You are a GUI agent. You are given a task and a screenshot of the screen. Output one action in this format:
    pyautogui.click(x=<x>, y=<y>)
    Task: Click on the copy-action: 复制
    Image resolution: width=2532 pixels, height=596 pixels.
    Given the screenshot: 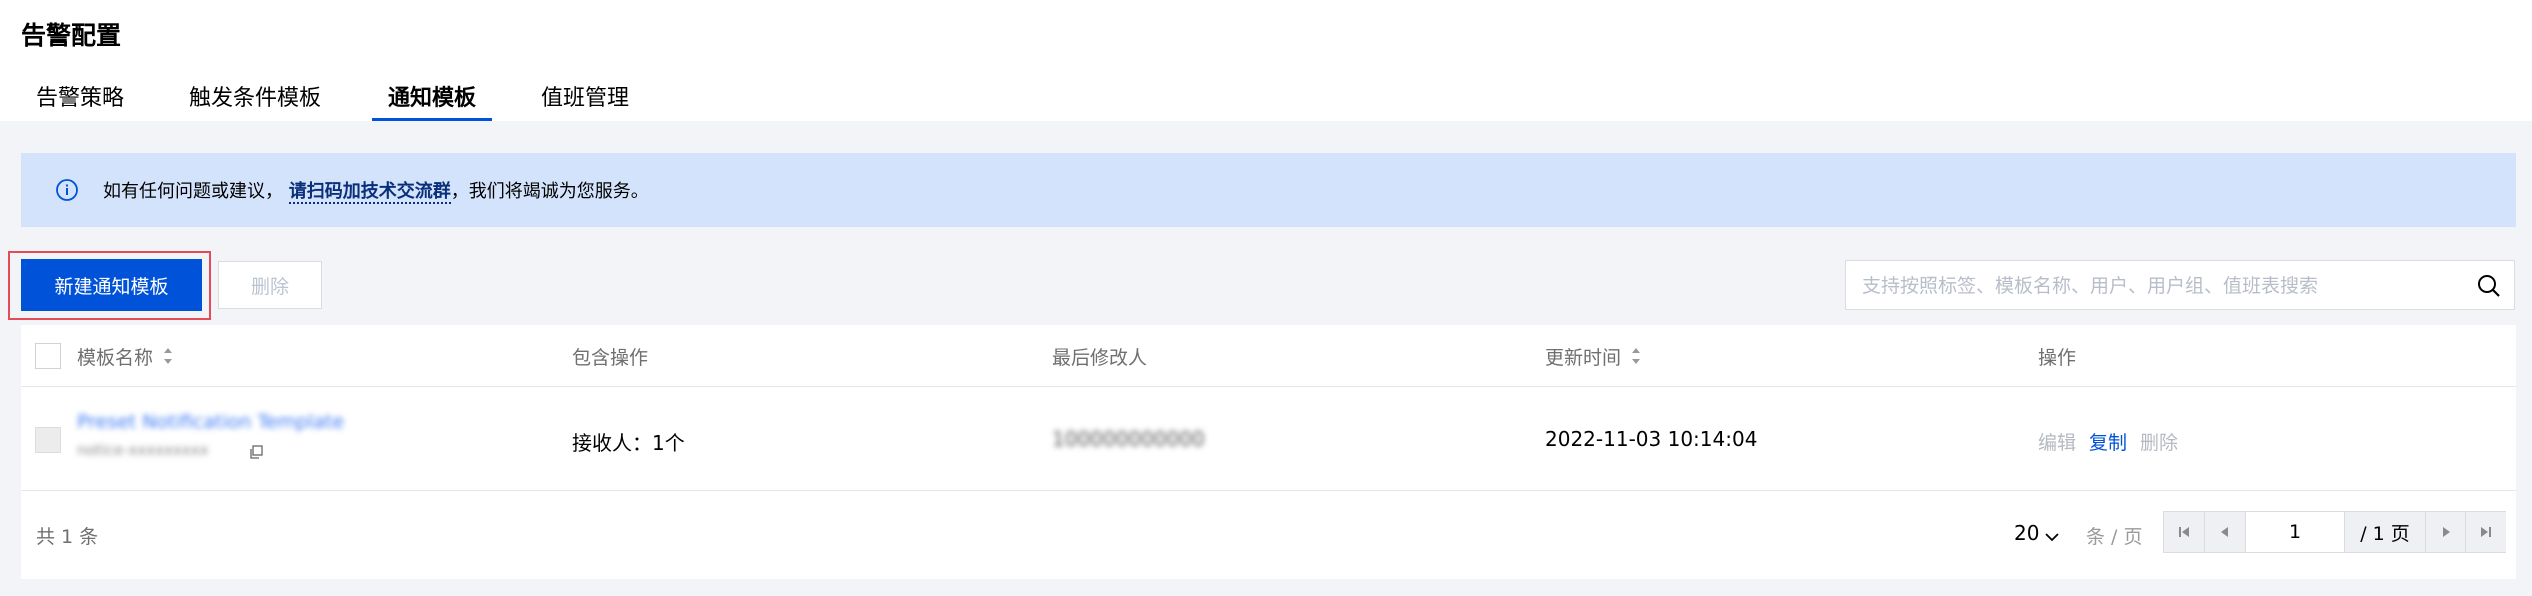 What is the action you would take?
    pyautogui.click(x=2108, y=441)
    